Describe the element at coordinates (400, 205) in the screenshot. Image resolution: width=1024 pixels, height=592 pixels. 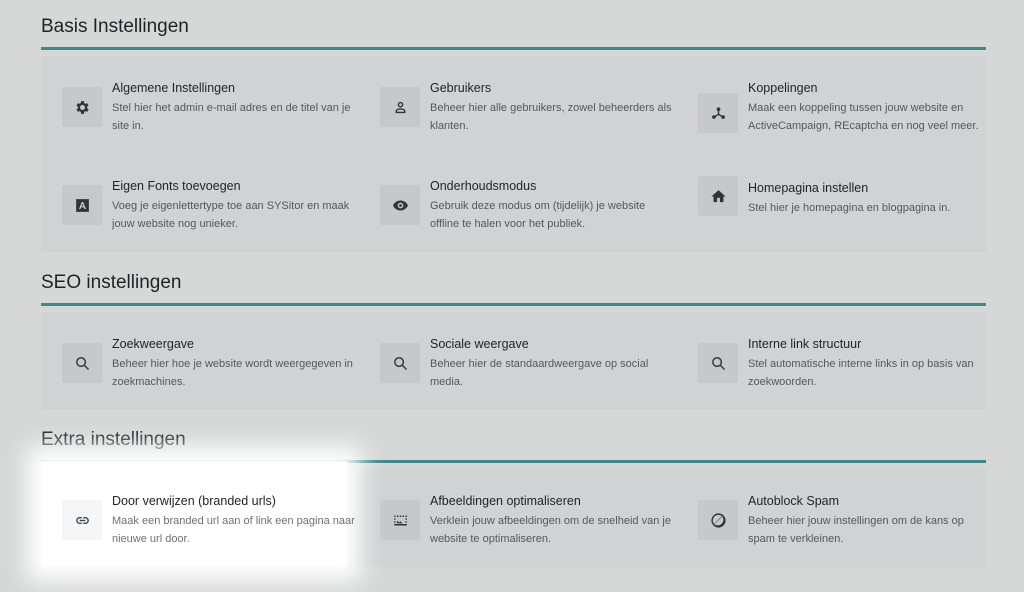
I see `eye-icon` at that location.